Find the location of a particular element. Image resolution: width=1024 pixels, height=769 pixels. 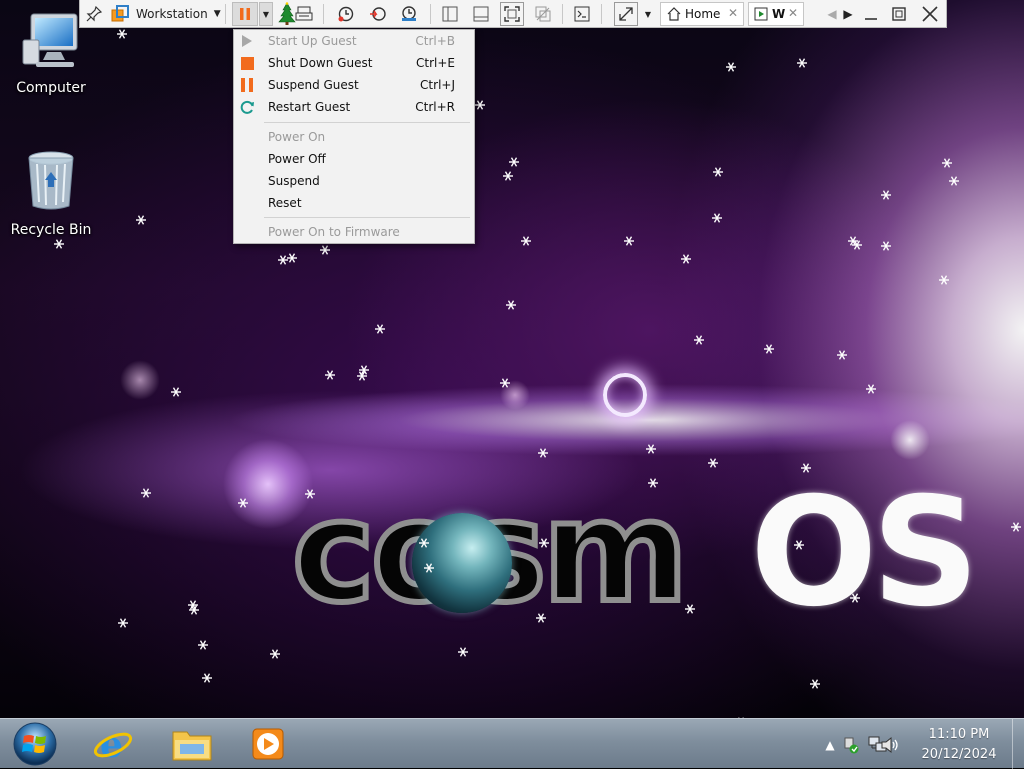

close-window-button is located at coordinates (930, 14).